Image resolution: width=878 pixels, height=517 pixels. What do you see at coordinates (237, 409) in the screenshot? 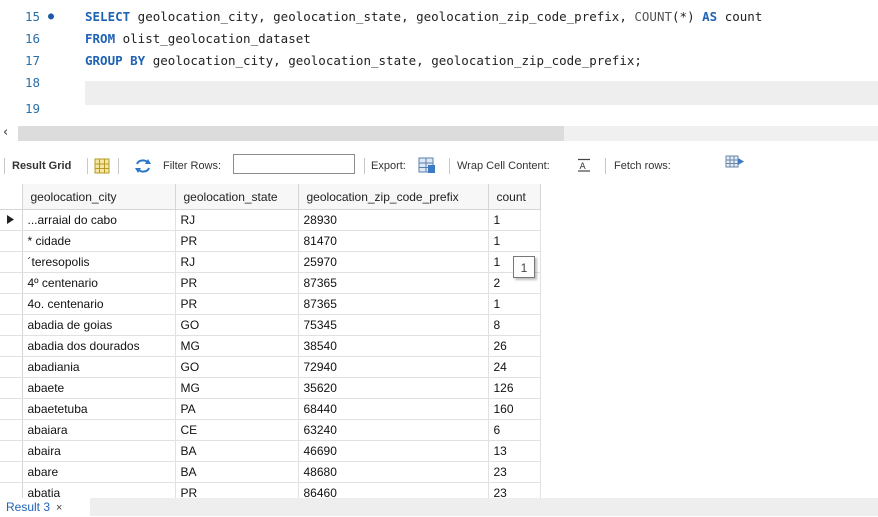
I see `table-cell: PA` at bounding box center [237, 409].